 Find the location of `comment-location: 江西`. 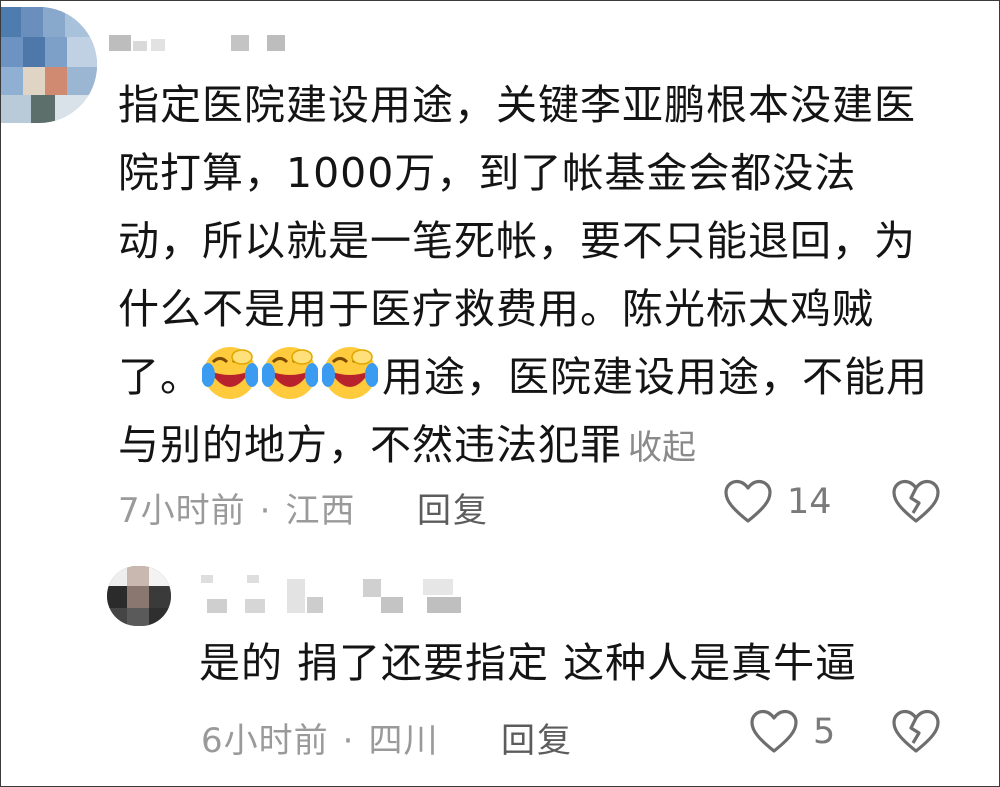

comment-location: 江西 is located at coordinates (320, 511).